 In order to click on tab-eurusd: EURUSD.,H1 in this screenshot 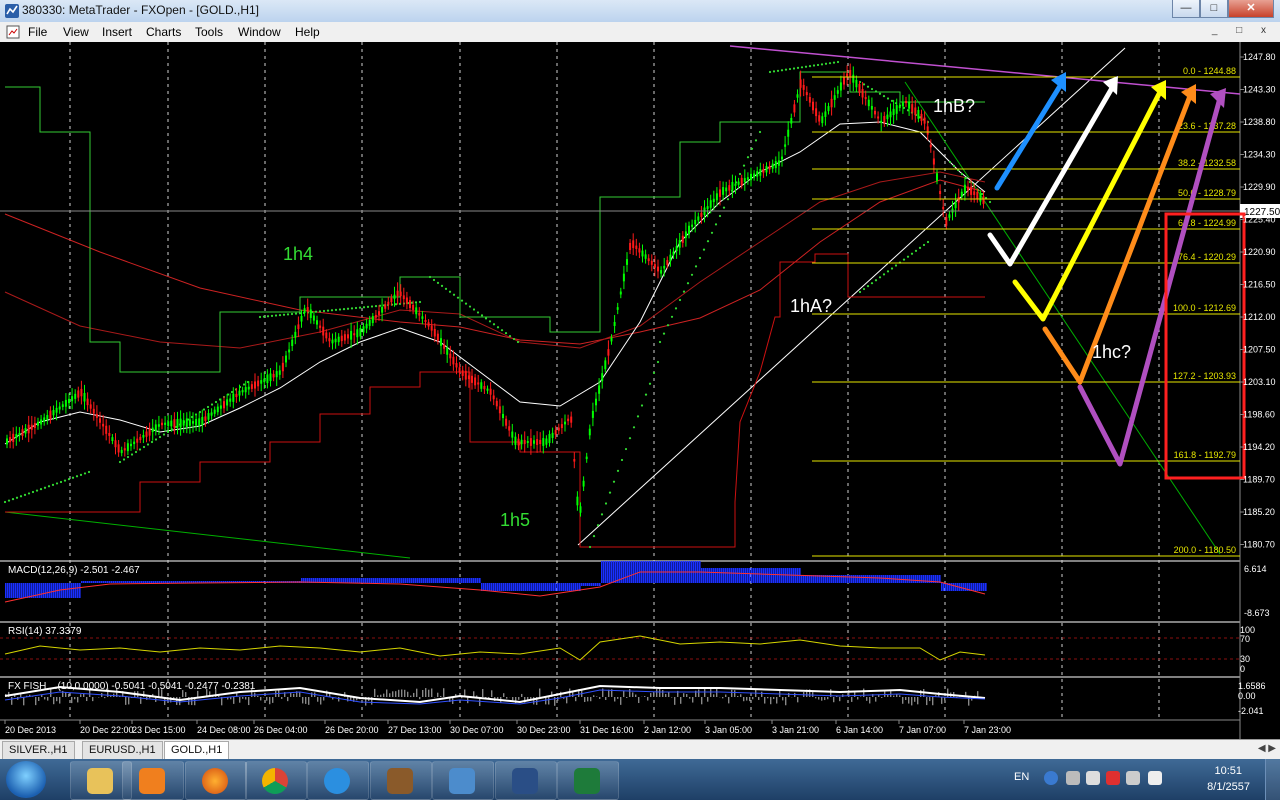, I will do `click(122, 750)`.